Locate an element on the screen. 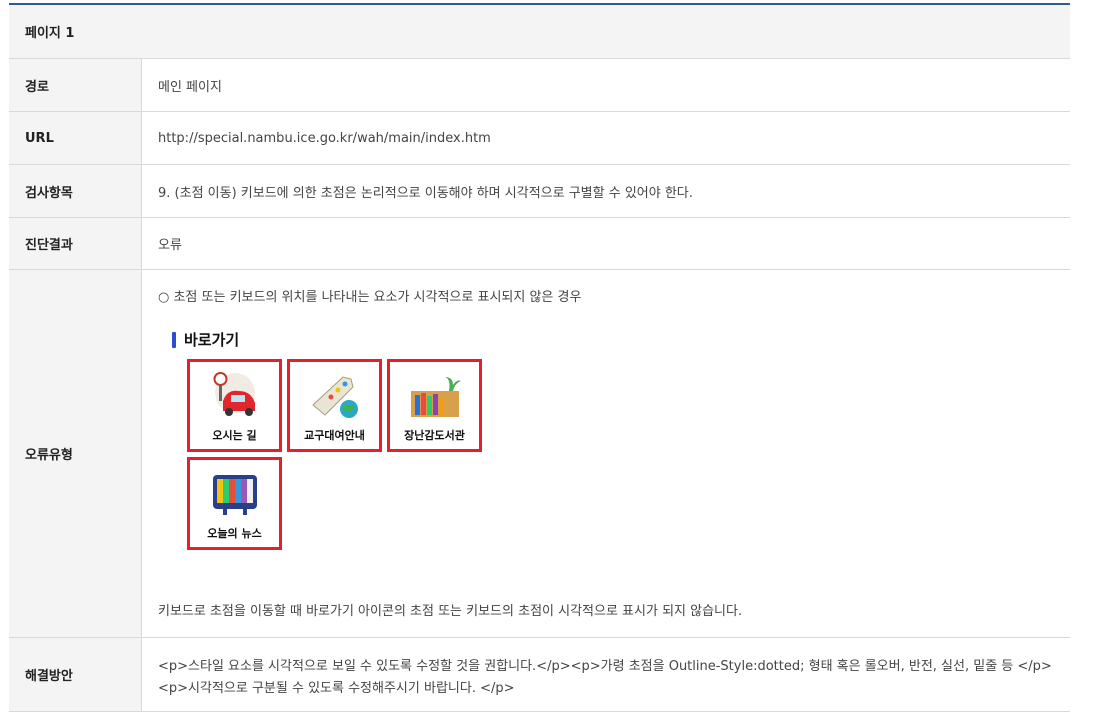 The height and width of the screenshot is (715, 1113). screenshot-heading: 바로가기 is located at coordinates (337, 339).